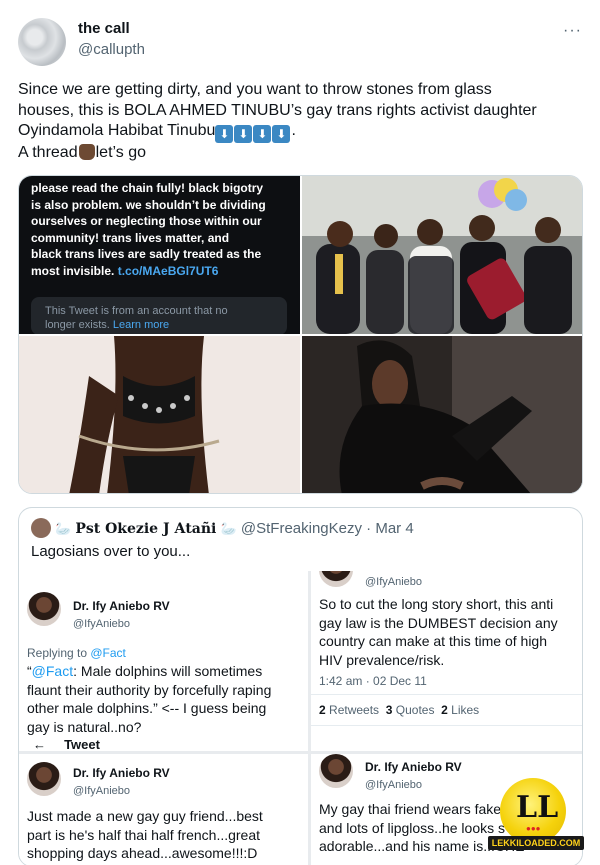  What do you see at coordinates (389, 710) in the screenshot?
I see `quotes-count: 3` at bounding box center [389, 710].